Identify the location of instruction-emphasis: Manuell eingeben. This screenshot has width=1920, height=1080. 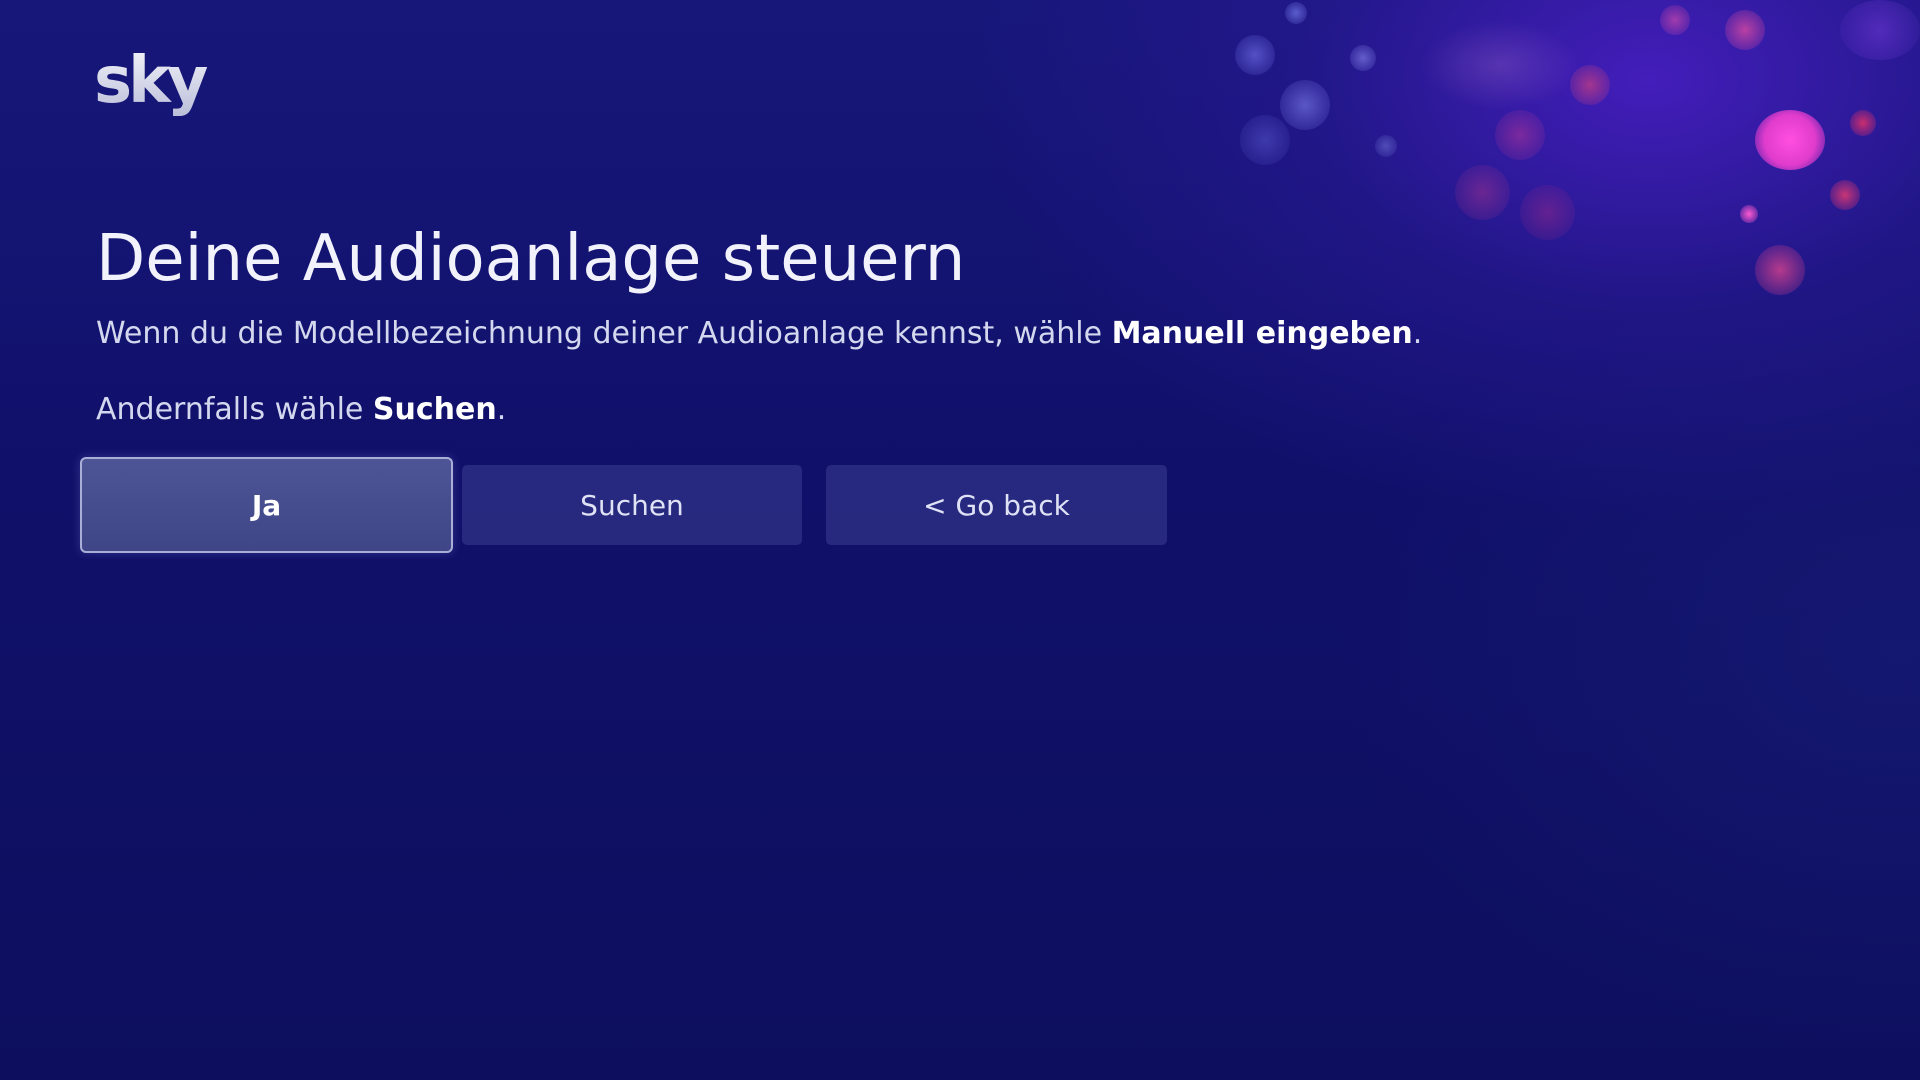
(1262, 333).